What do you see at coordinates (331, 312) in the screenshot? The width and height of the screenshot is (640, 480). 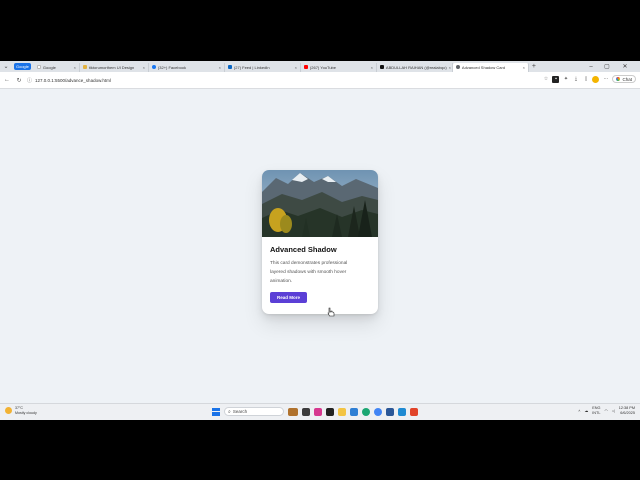 I see `hand-pointer-cursor-icon` at bounding box center [331, 312].